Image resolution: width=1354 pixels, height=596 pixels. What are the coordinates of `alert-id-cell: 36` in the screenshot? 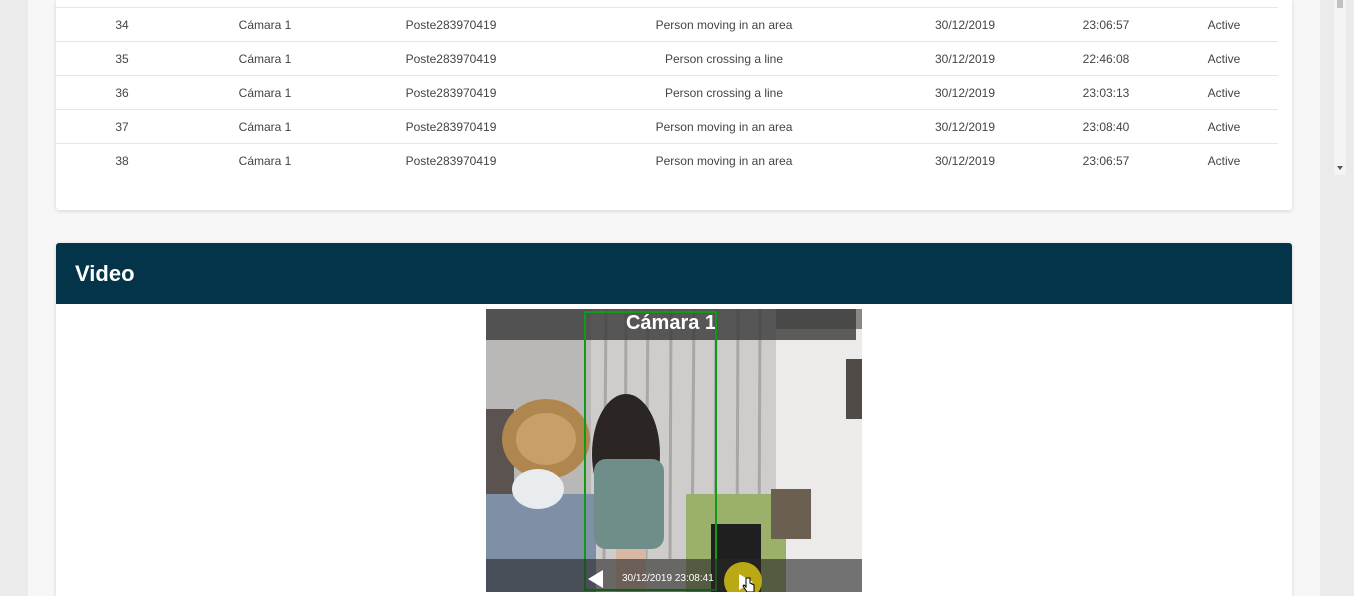 It's located at (122, 92).